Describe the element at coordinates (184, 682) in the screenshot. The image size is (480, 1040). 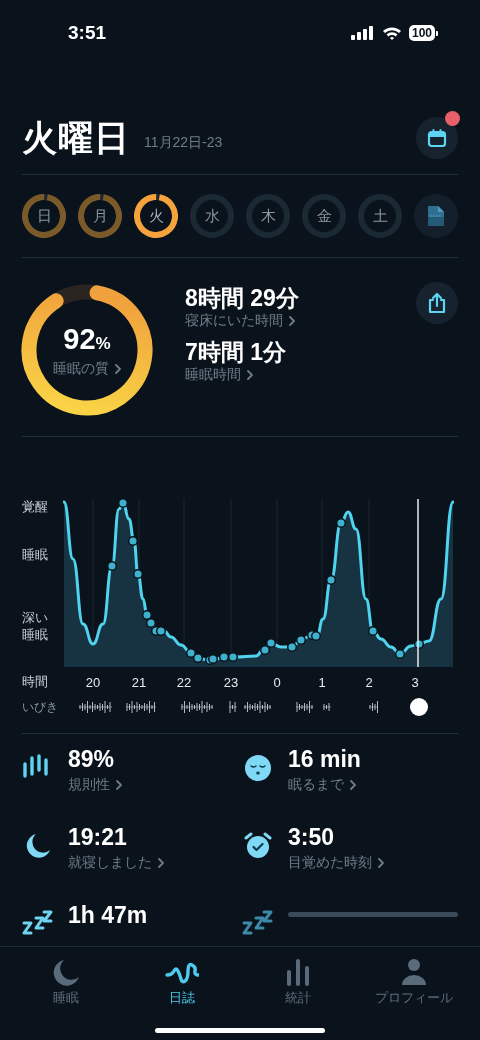
I see `hour-label: 22` at that location.